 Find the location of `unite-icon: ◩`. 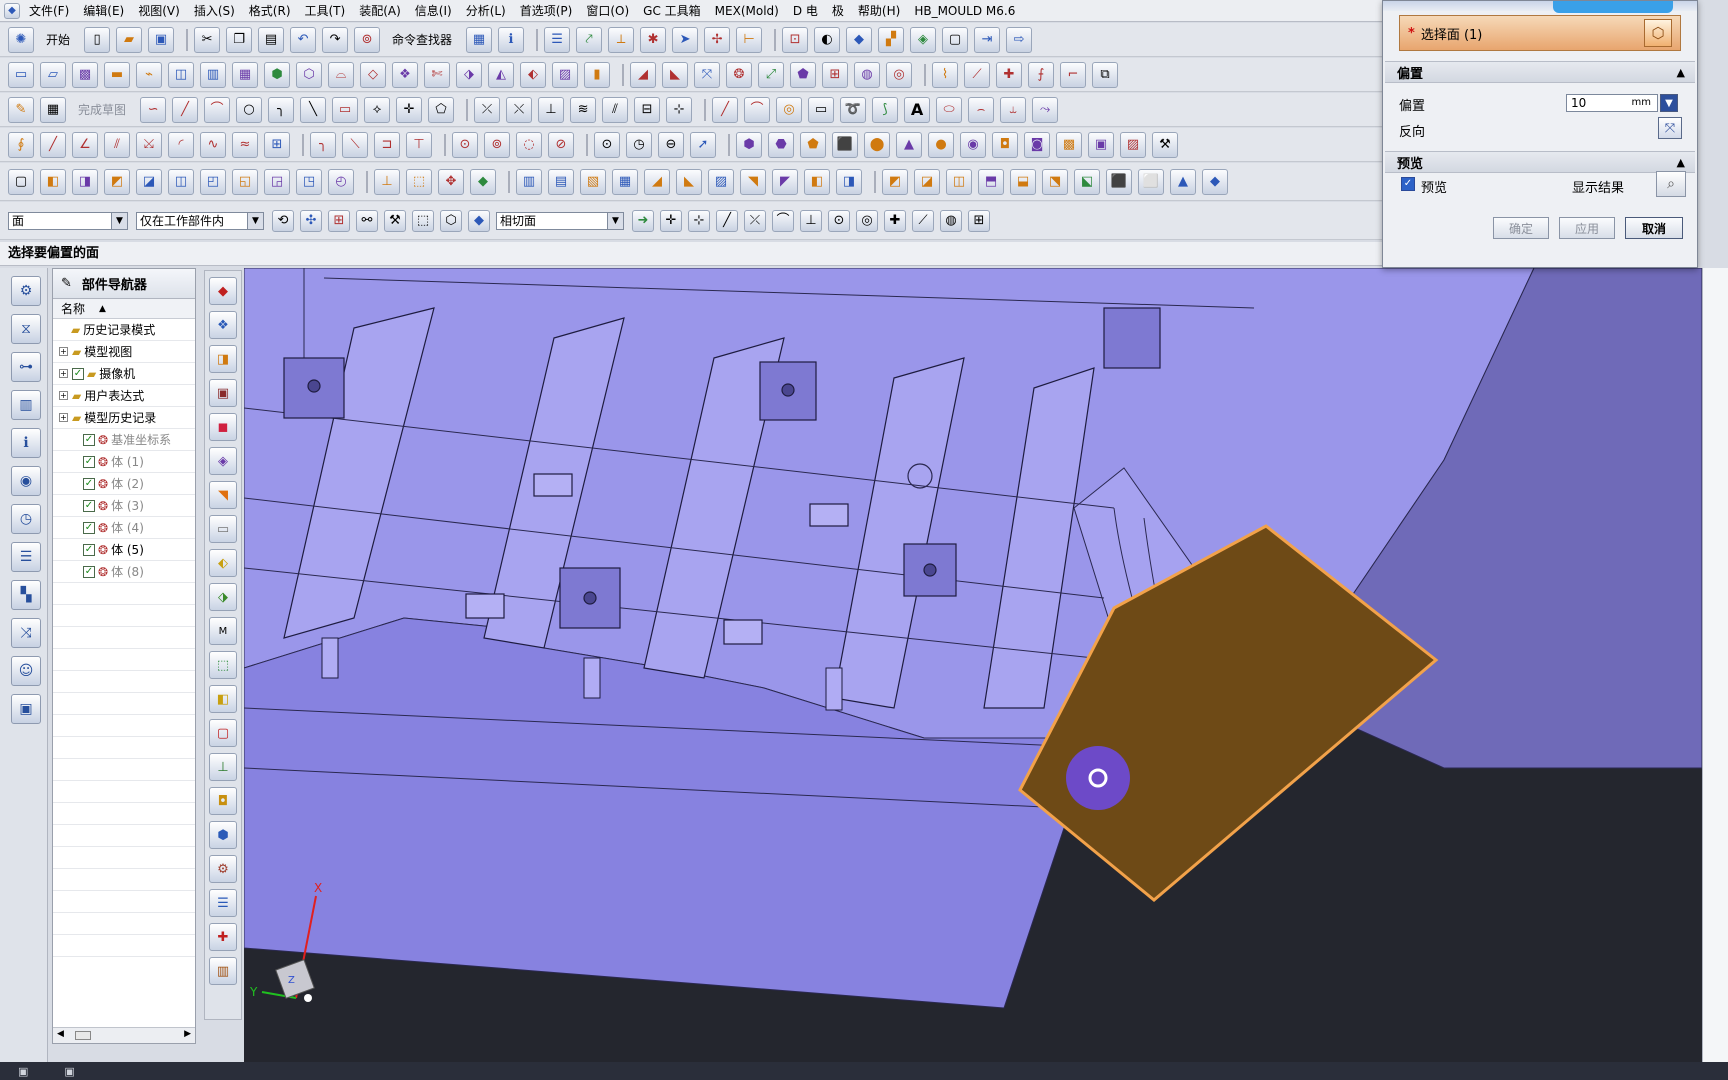

unite-icon: ◩ is located at coordinates (117, 181).